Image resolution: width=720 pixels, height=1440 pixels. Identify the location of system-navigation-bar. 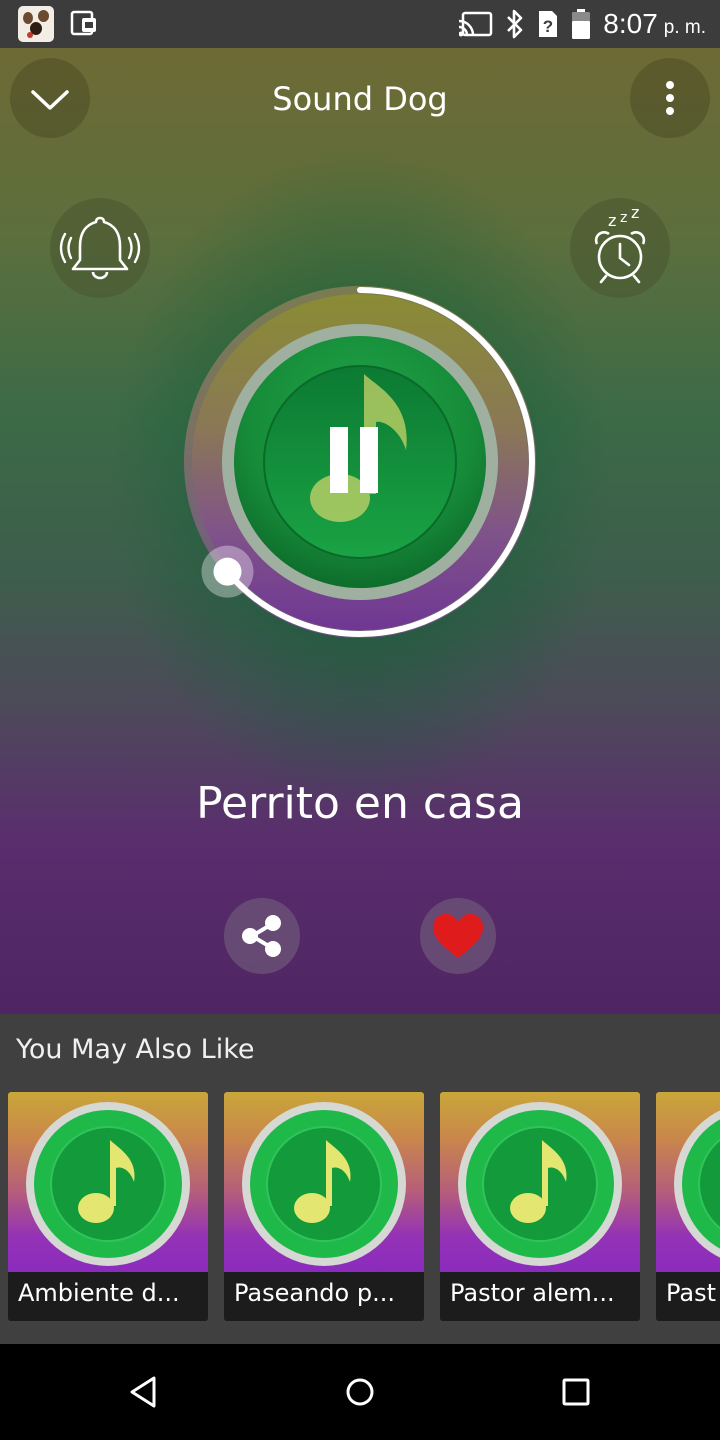
(360, 1392).